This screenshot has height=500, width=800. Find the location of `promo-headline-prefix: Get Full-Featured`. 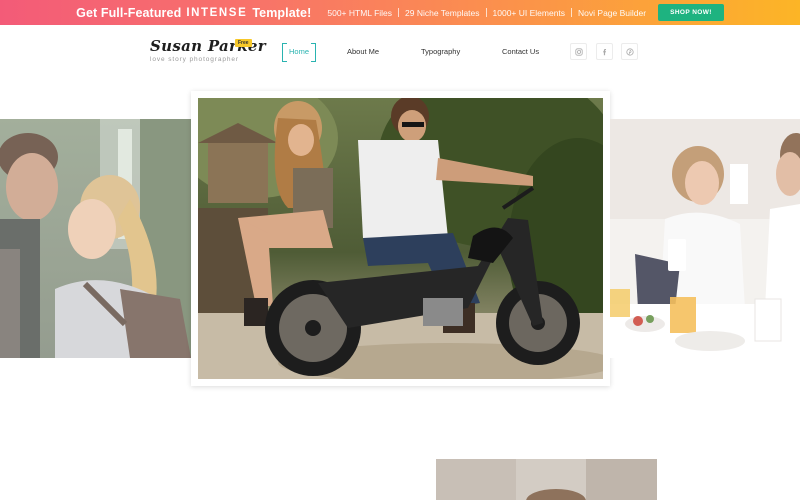

promo-headline-prefix: Get Full-Featured is located at coordinates (129, 12).